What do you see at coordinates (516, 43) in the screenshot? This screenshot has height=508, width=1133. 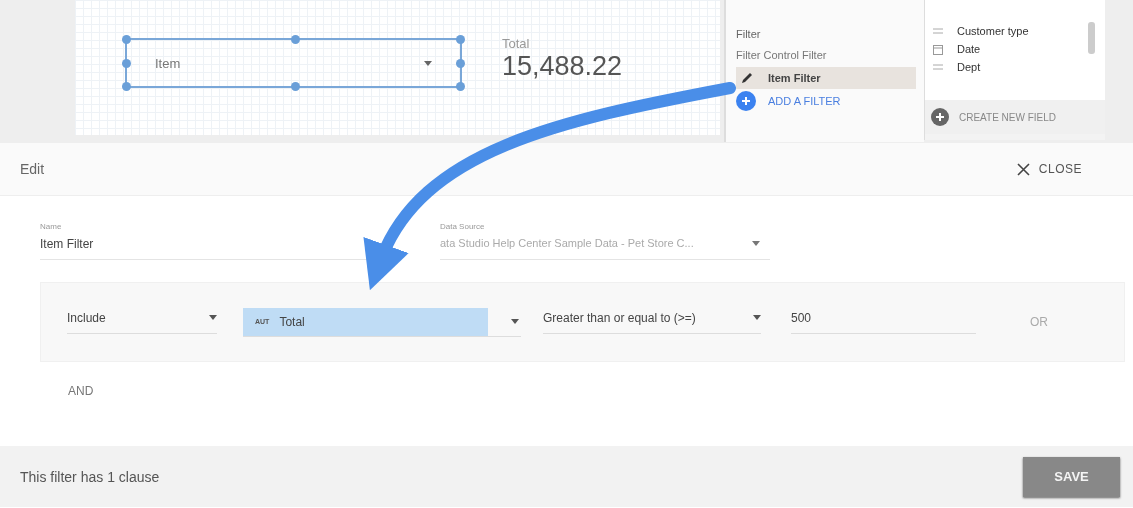 I see `scorecard-label: Total` at bounding box center [516, 43].